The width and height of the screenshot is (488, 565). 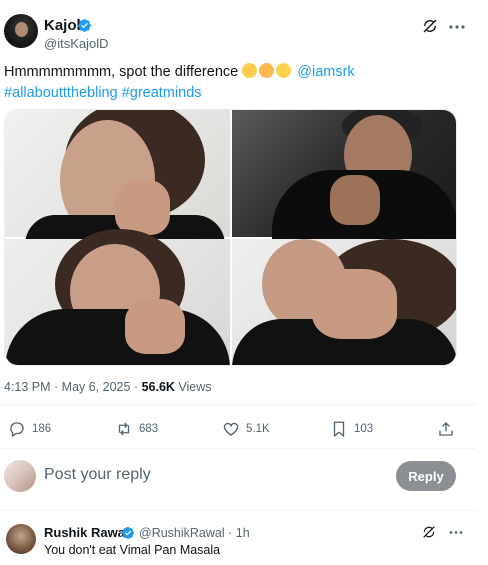 What do you see at coordinates (162, 93) in the screenshot?
I see `hashtag-link: #greatminds` at bounding box center [162, 93].